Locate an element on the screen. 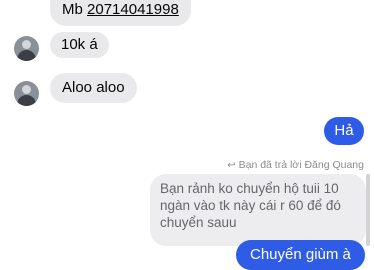 The image size is (374, 270). message-text: Chuyển giùm à is located at coordinates (300, 254).